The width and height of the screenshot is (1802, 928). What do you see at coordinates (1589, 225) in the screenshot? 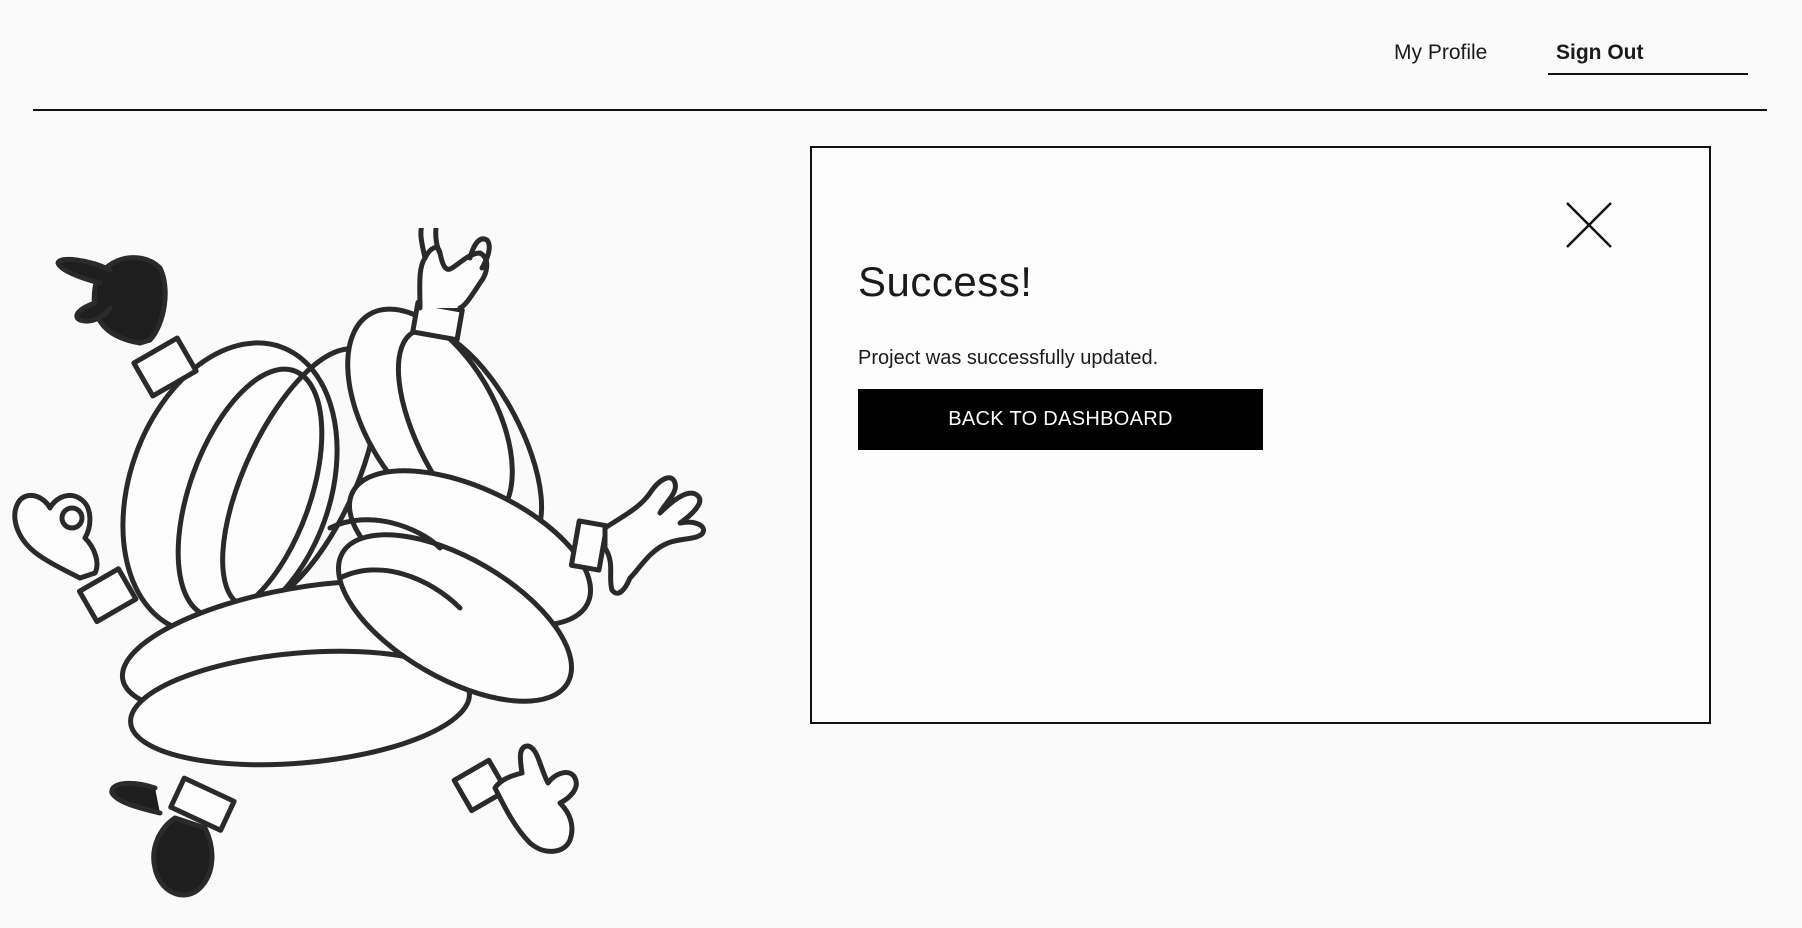
I see `close-icon` at bounding box center [1589, 225].